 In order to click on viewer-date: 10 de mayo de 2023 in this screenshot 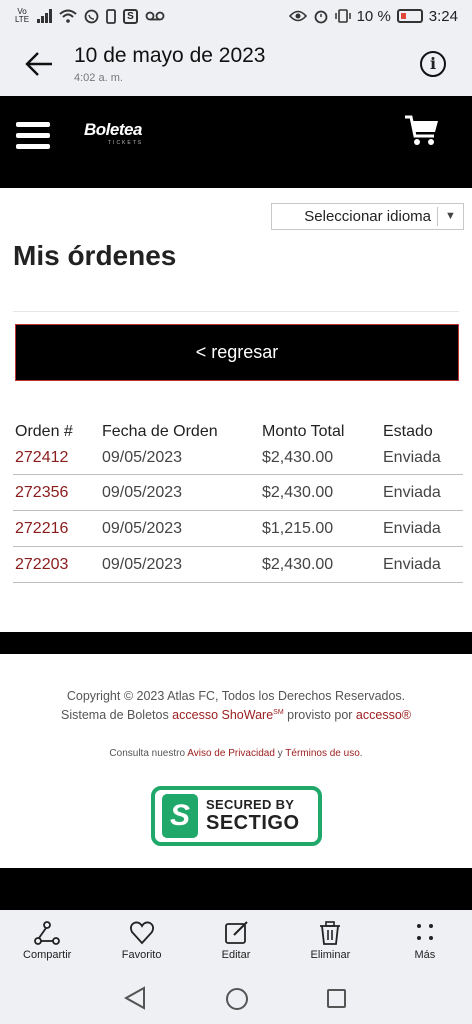, I will do `click(170, 55)`.